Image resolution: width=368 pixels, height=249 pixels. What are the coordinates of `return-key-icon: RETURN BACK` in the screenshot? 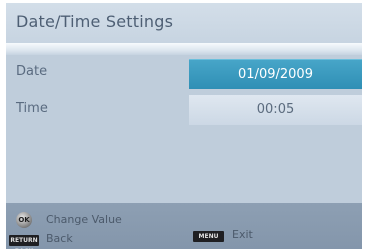 It's located at (24, 242).